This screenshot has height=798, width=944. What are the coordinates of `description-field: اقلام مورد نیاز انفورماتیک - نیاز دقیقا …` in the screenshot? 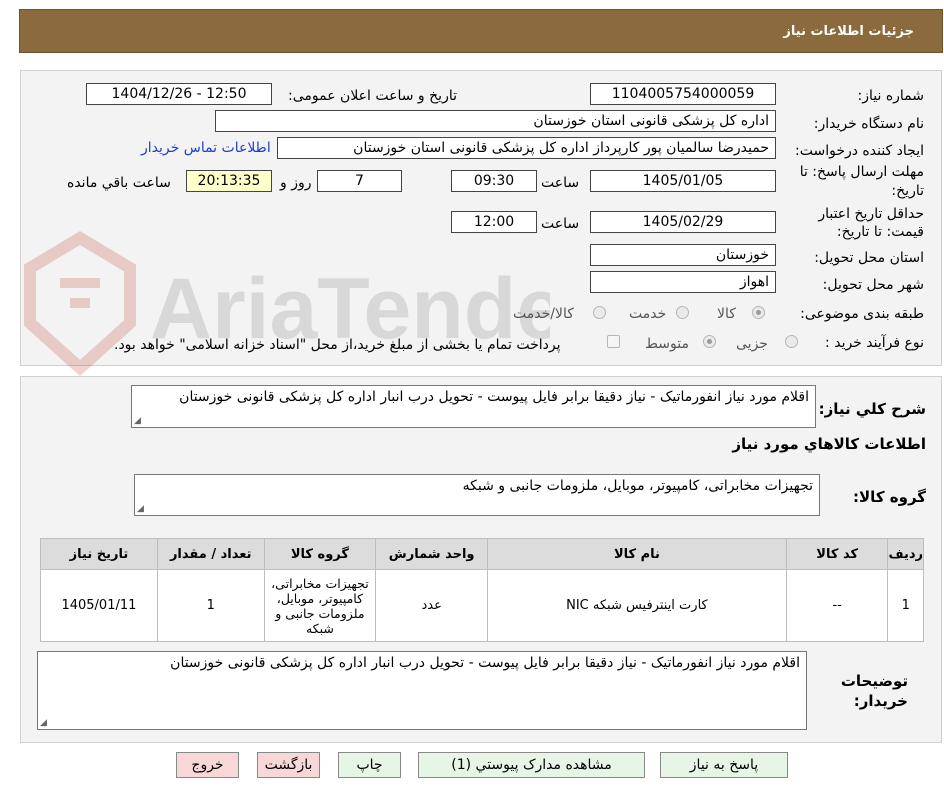 It's located at (473, 406).